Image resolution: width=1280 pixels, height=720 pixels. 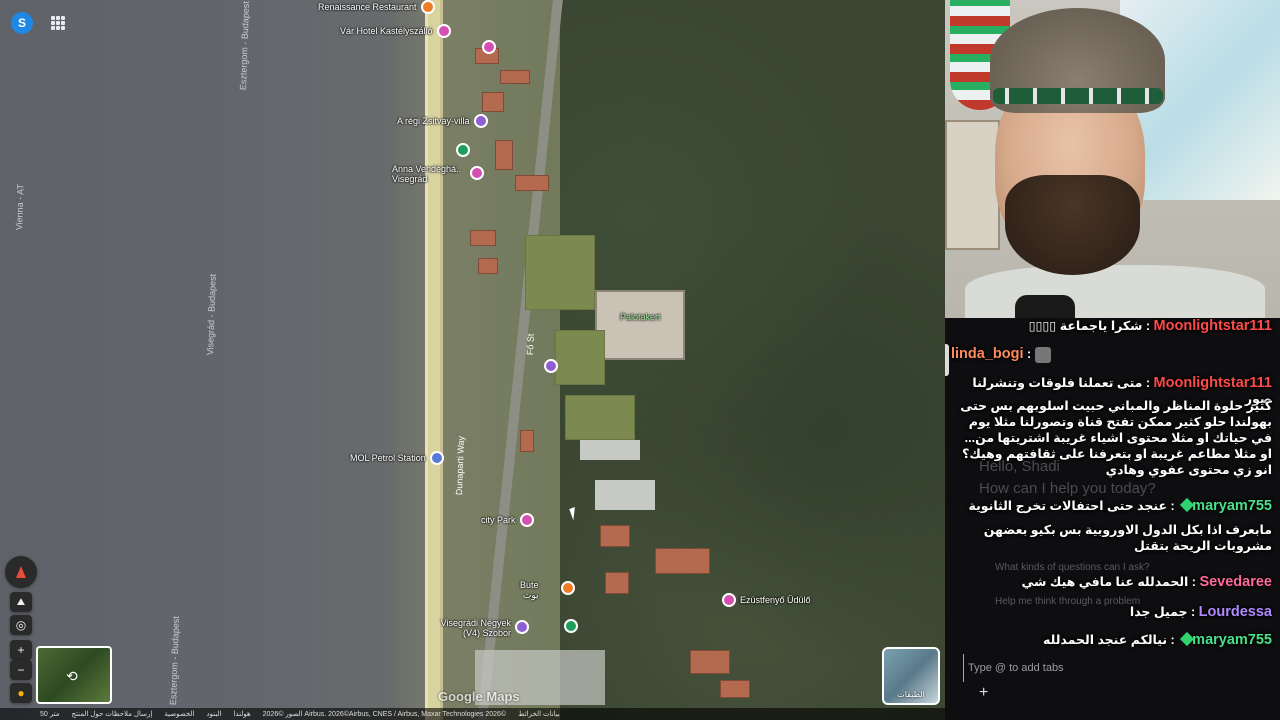 I want to click on chat-text: شكرا ياجماعة ▯▯▯▯, so click(x=1085, y=326).